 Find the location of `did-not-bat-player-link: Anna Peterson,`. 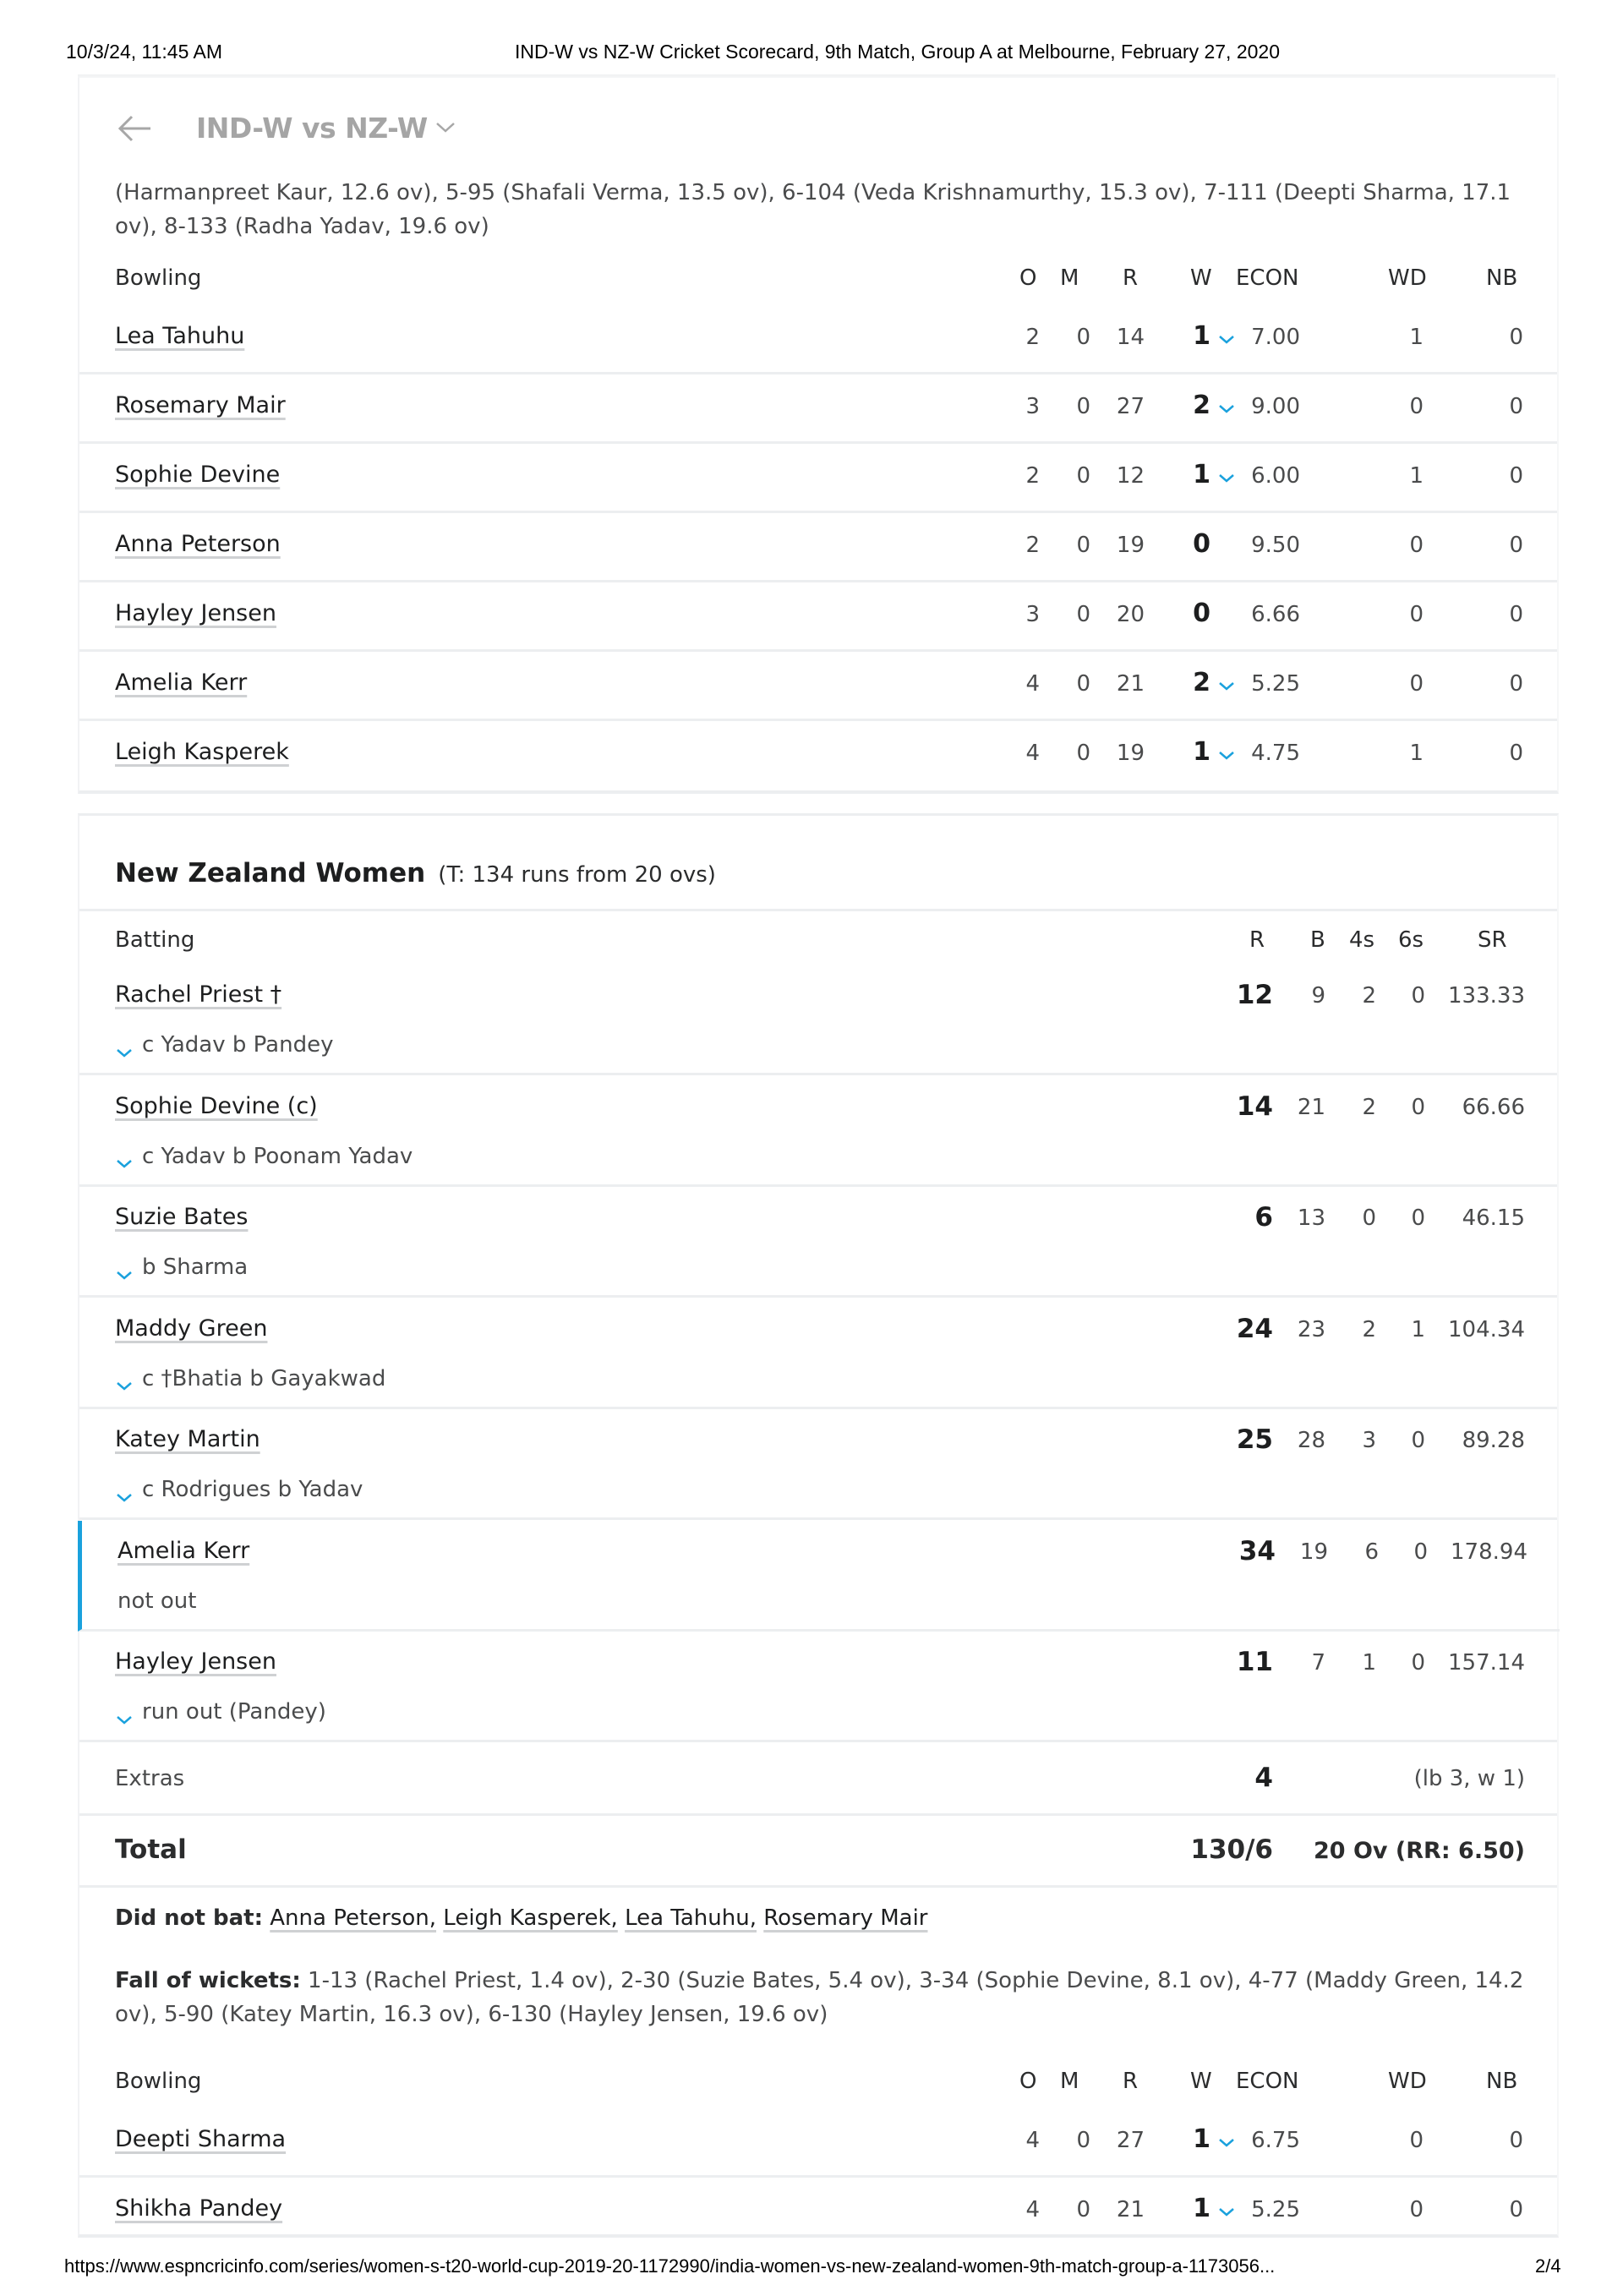

did-not-bat-player-link: Anna Peterson, is located at coordinates (353, 1918).